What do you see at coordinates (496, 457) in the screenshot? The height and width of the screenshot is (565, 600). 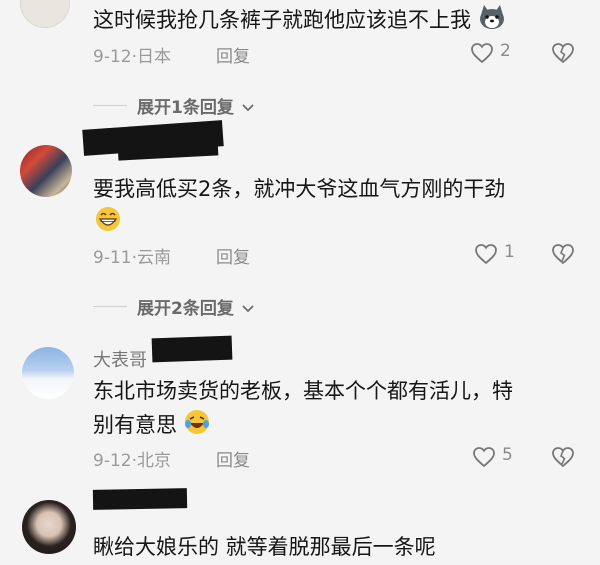 I see `like-button: 5` at bounding box center [496, 457].